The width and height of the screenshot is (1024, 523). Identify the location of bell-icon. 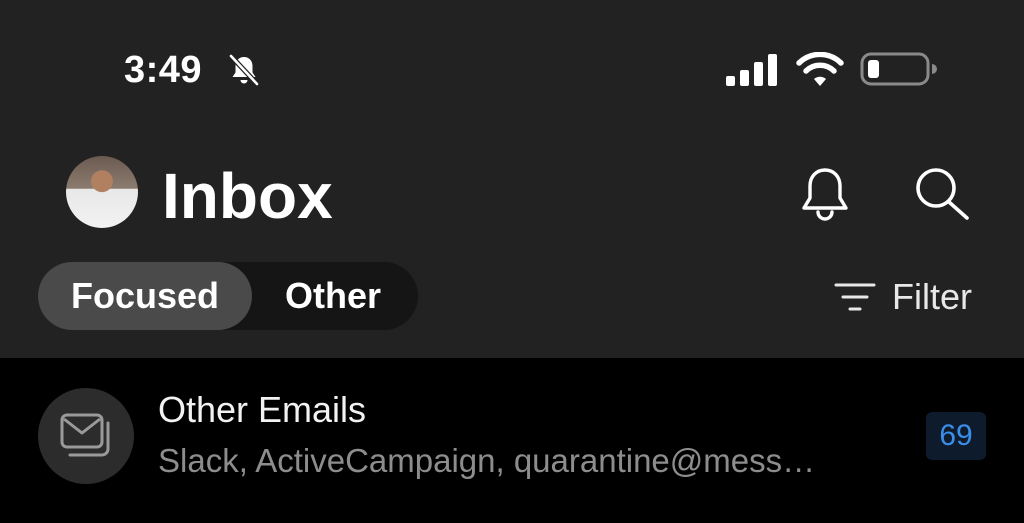
(825, 193).